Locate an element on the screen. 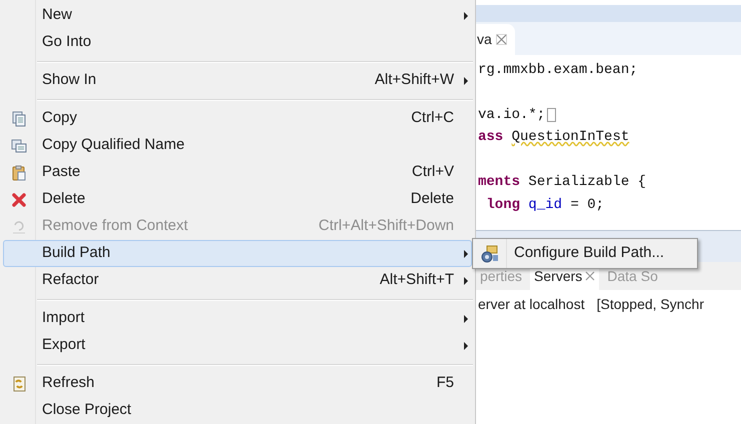 The height and width of the screenshot is (424, 741). clipboard-icon is located at coordinates (19, 172).